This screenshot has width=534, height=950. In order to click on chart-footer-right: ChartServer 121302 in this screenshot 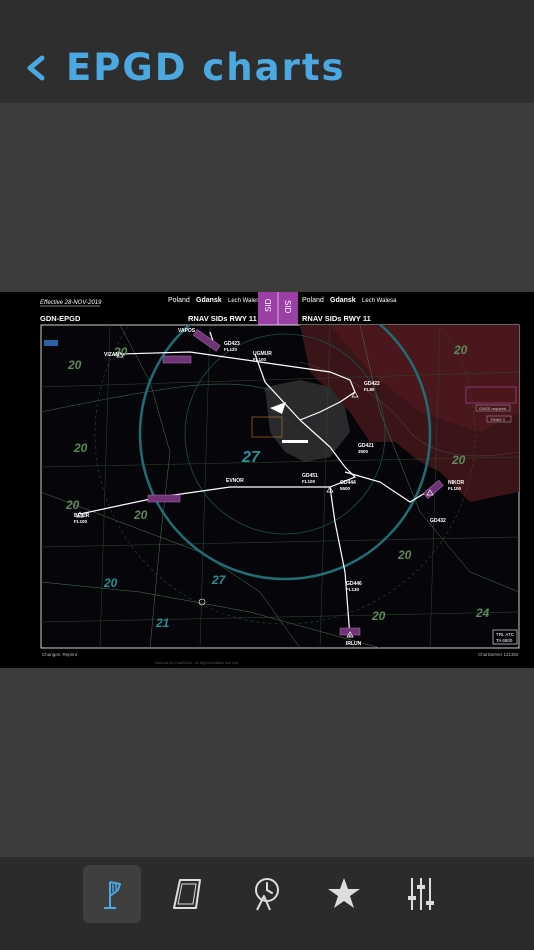, I will do `click(498, 654)`.